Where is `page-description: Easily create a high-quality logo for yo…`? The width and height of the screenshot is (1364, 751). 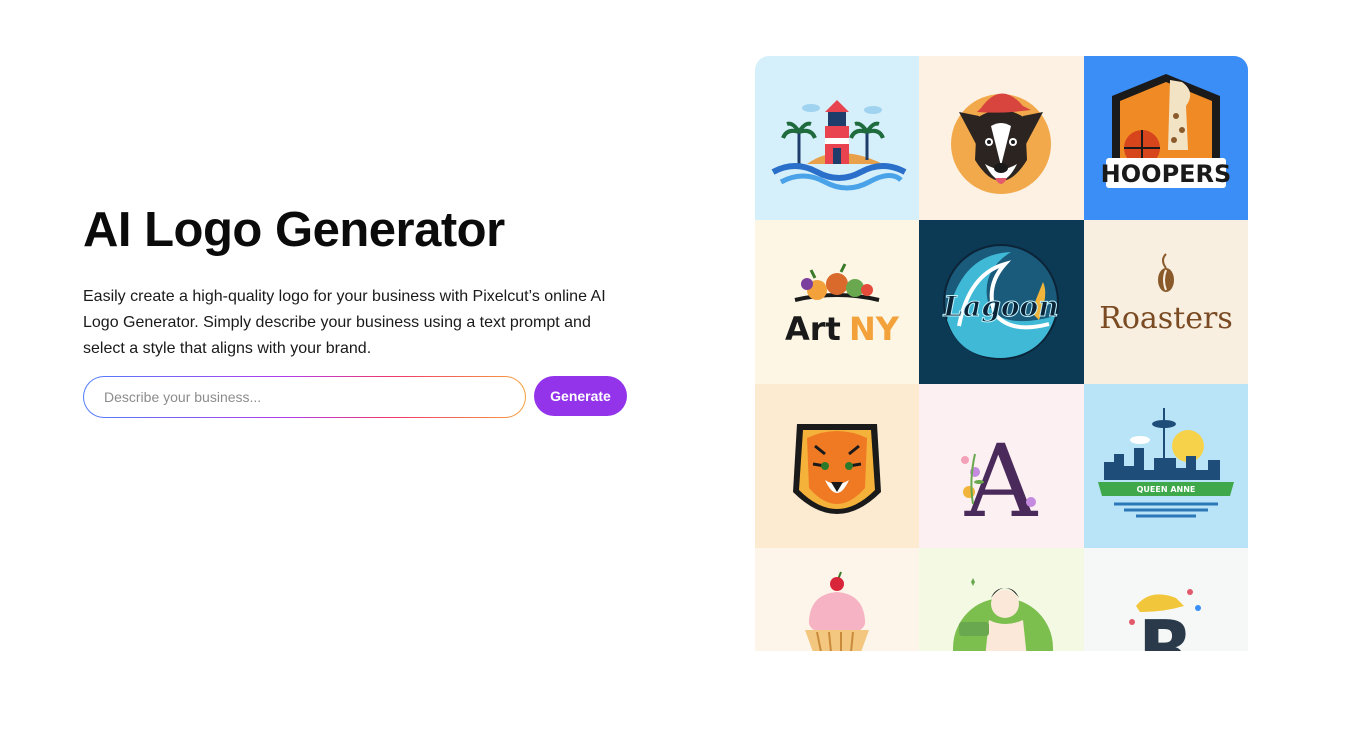
page-description: Easily create a high-quality logo for yo… is located at coordinates (344, 322).